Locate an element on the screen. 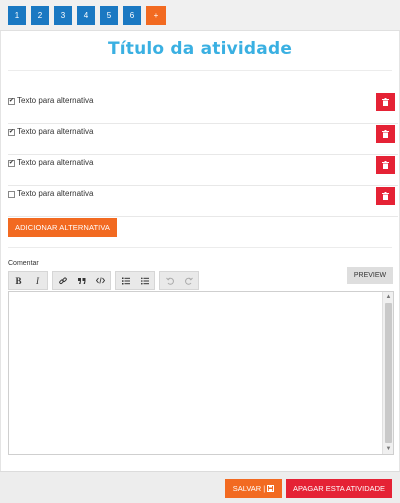 This screenshot has width=400, height=503. page-button-1: 1 is located at coordinates (17, 15).